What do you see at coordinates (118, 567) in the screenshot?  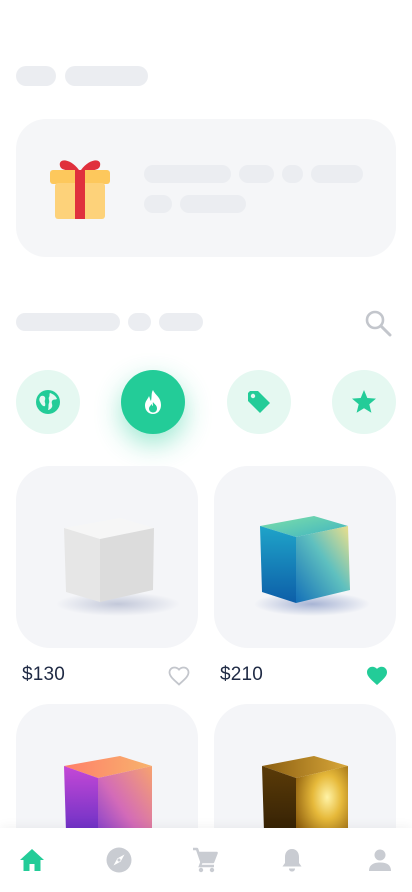 I see `white-cube-image` at bounding box center [118, 567].